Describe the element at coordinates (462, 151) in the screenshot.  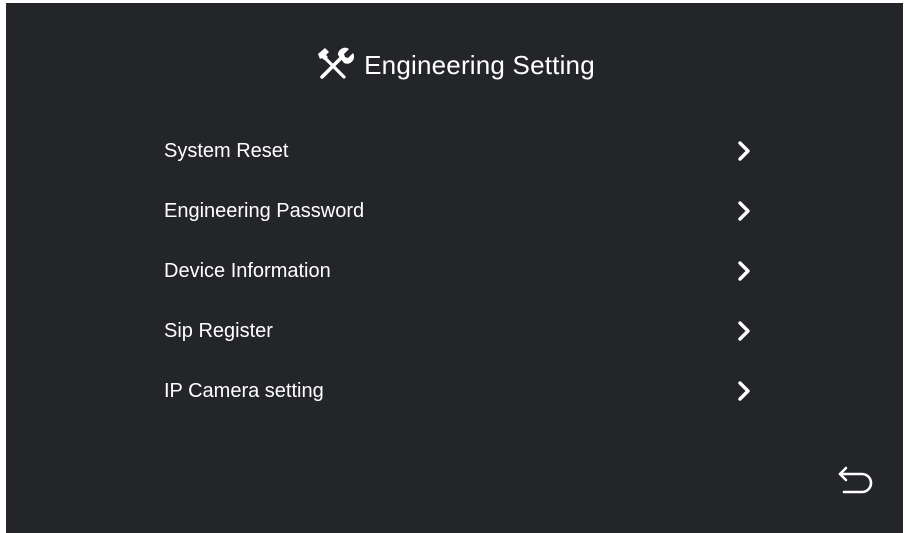
I see `menu-item-system-reset: System Reset` at that location.